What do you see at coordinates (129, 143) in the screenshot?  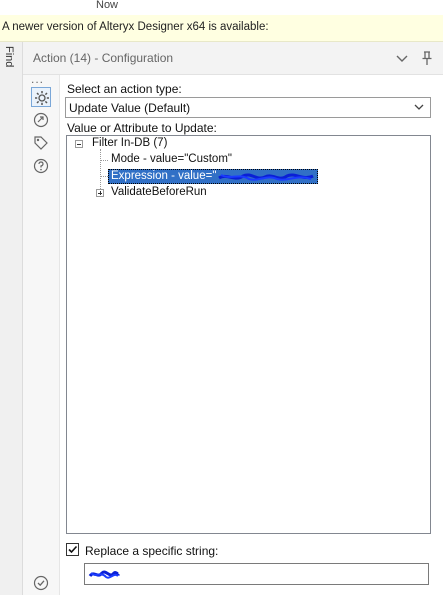 I see `tree-node-root: Filter In-DB (7)` at bounding box center [129, 143].